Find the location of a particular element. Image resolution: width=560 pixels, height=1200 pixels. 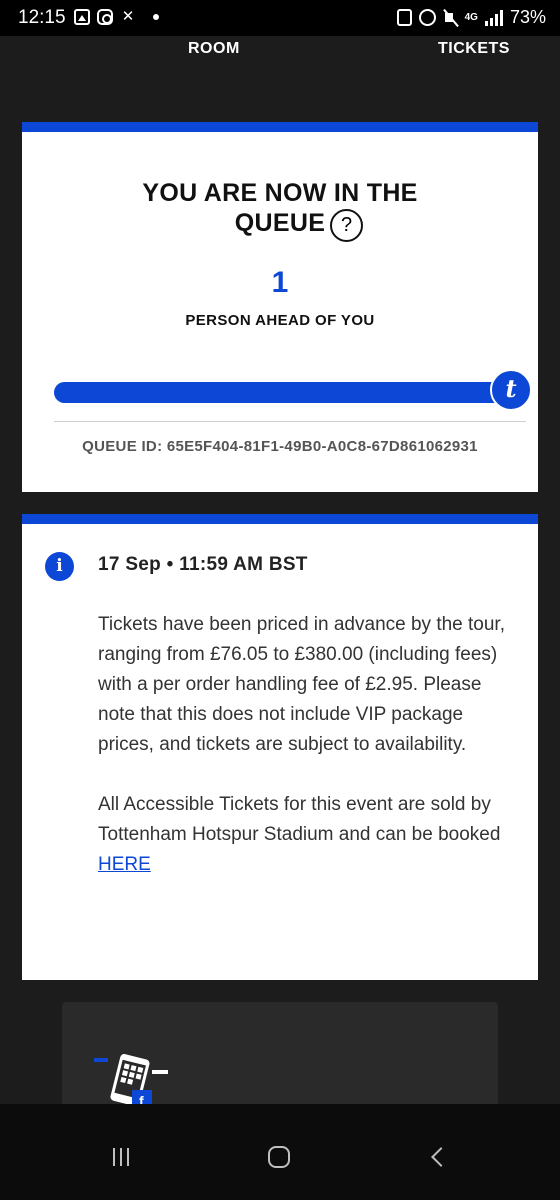

notification-dot is located at coordinates (156, 17).